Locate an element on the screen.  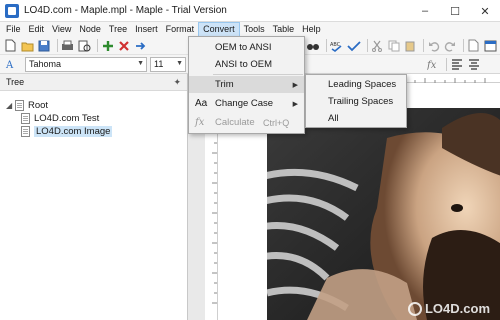
menu-separator is located at coordinates (258, 74).